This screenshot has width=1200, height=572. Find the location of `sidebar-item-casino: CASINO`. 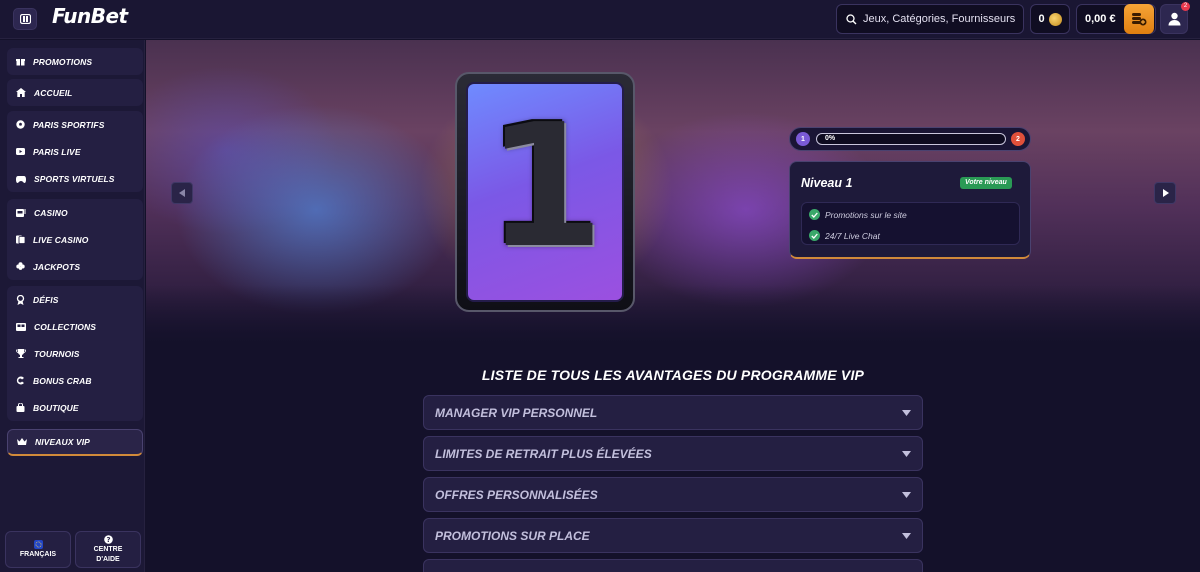

sidebar-item-casino: CASINO is located at coordinates (75, 212).